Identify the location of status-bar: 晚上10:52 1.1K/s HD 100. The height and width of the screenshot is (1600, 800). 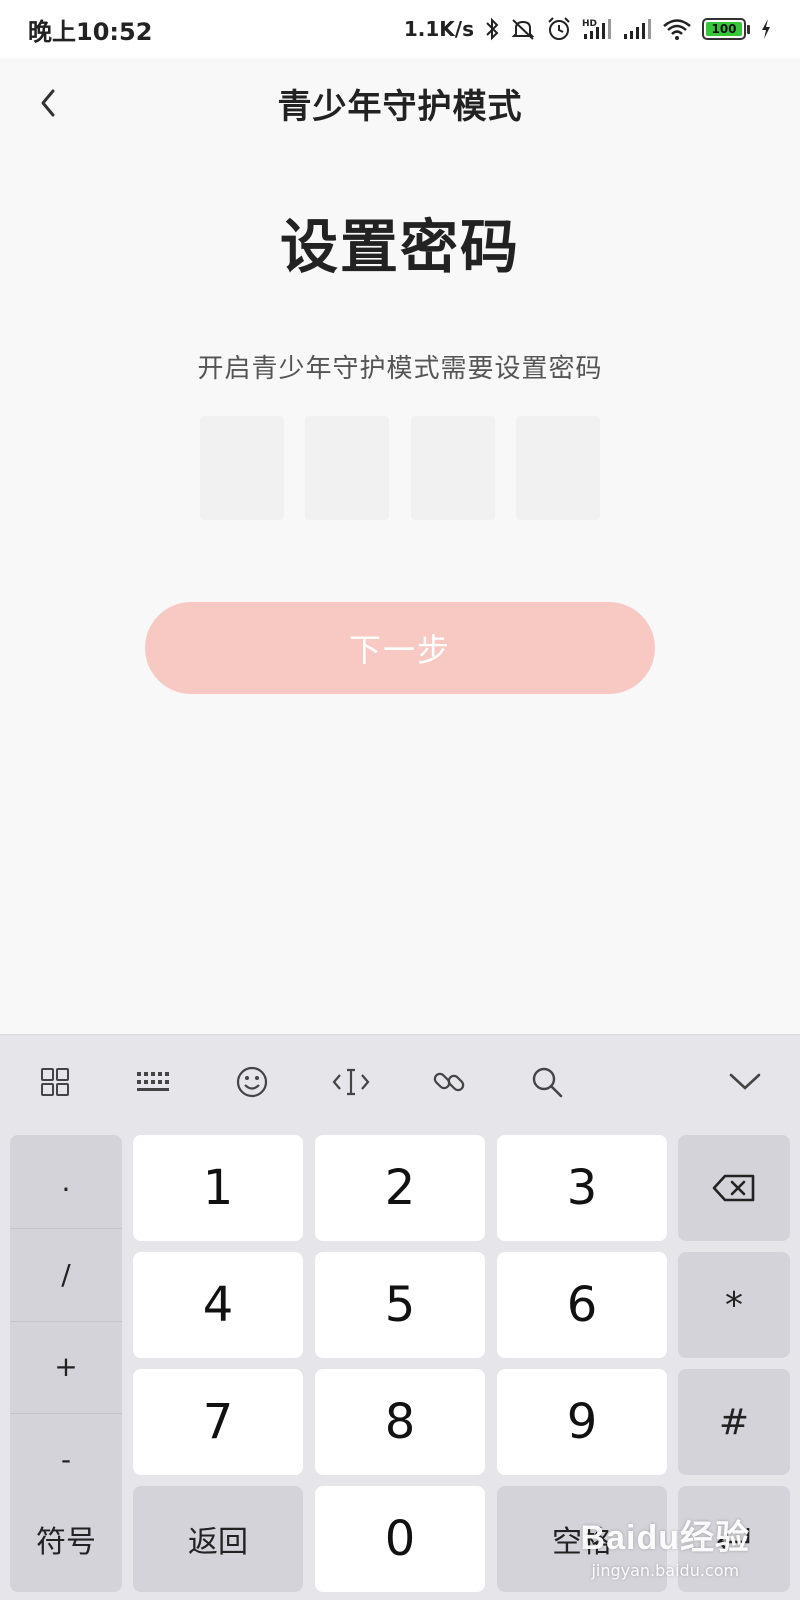
(400, 29).